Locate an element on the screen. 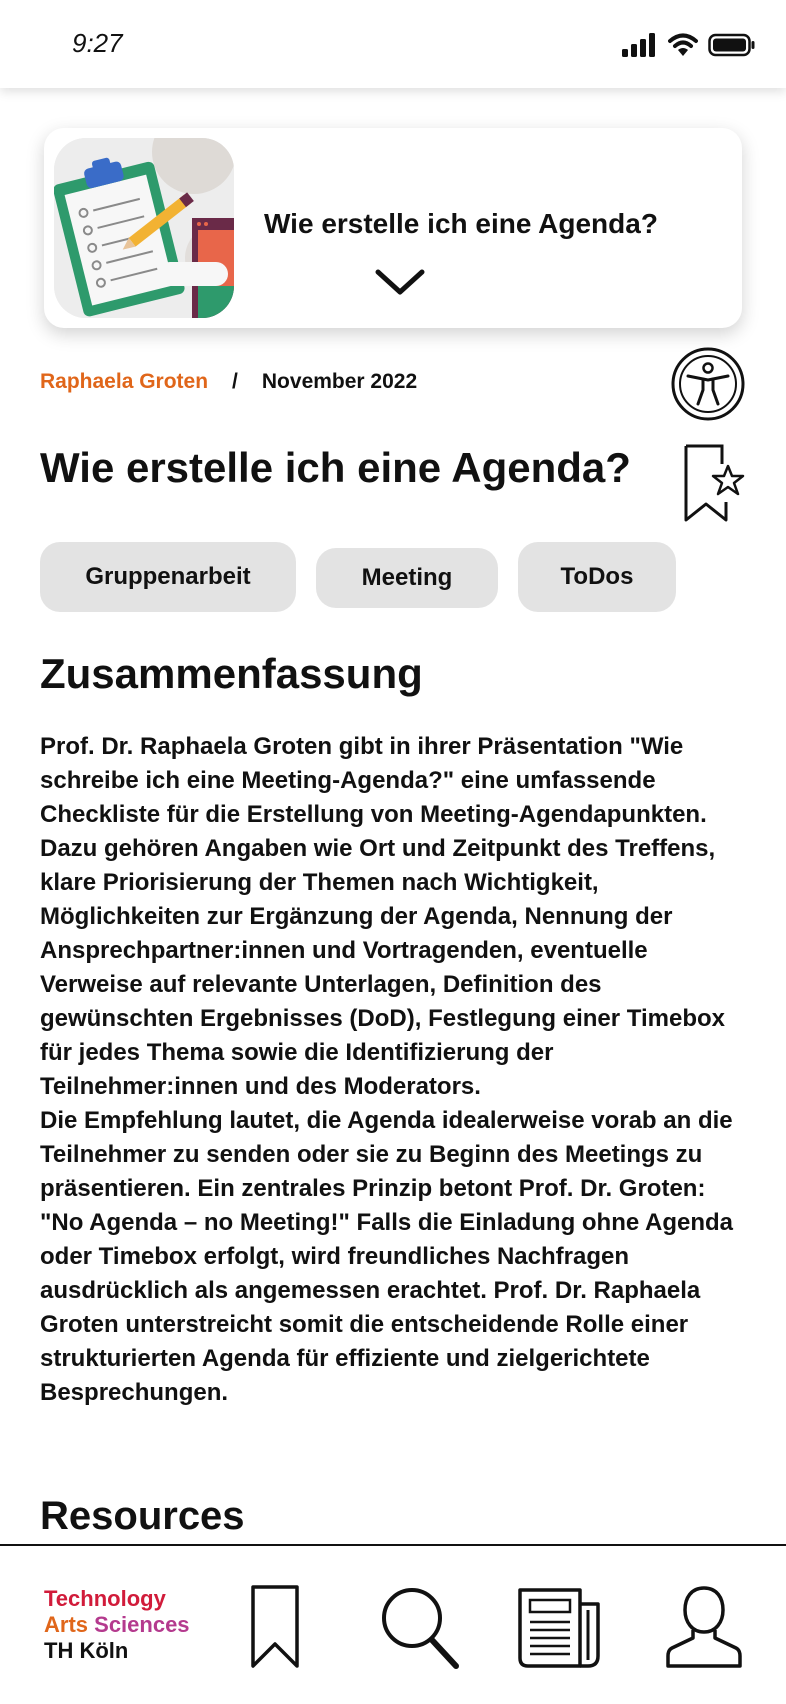 The height and width of the screenshot is (1704, 786). accessibility-icon is located at coordinates (708, 384).